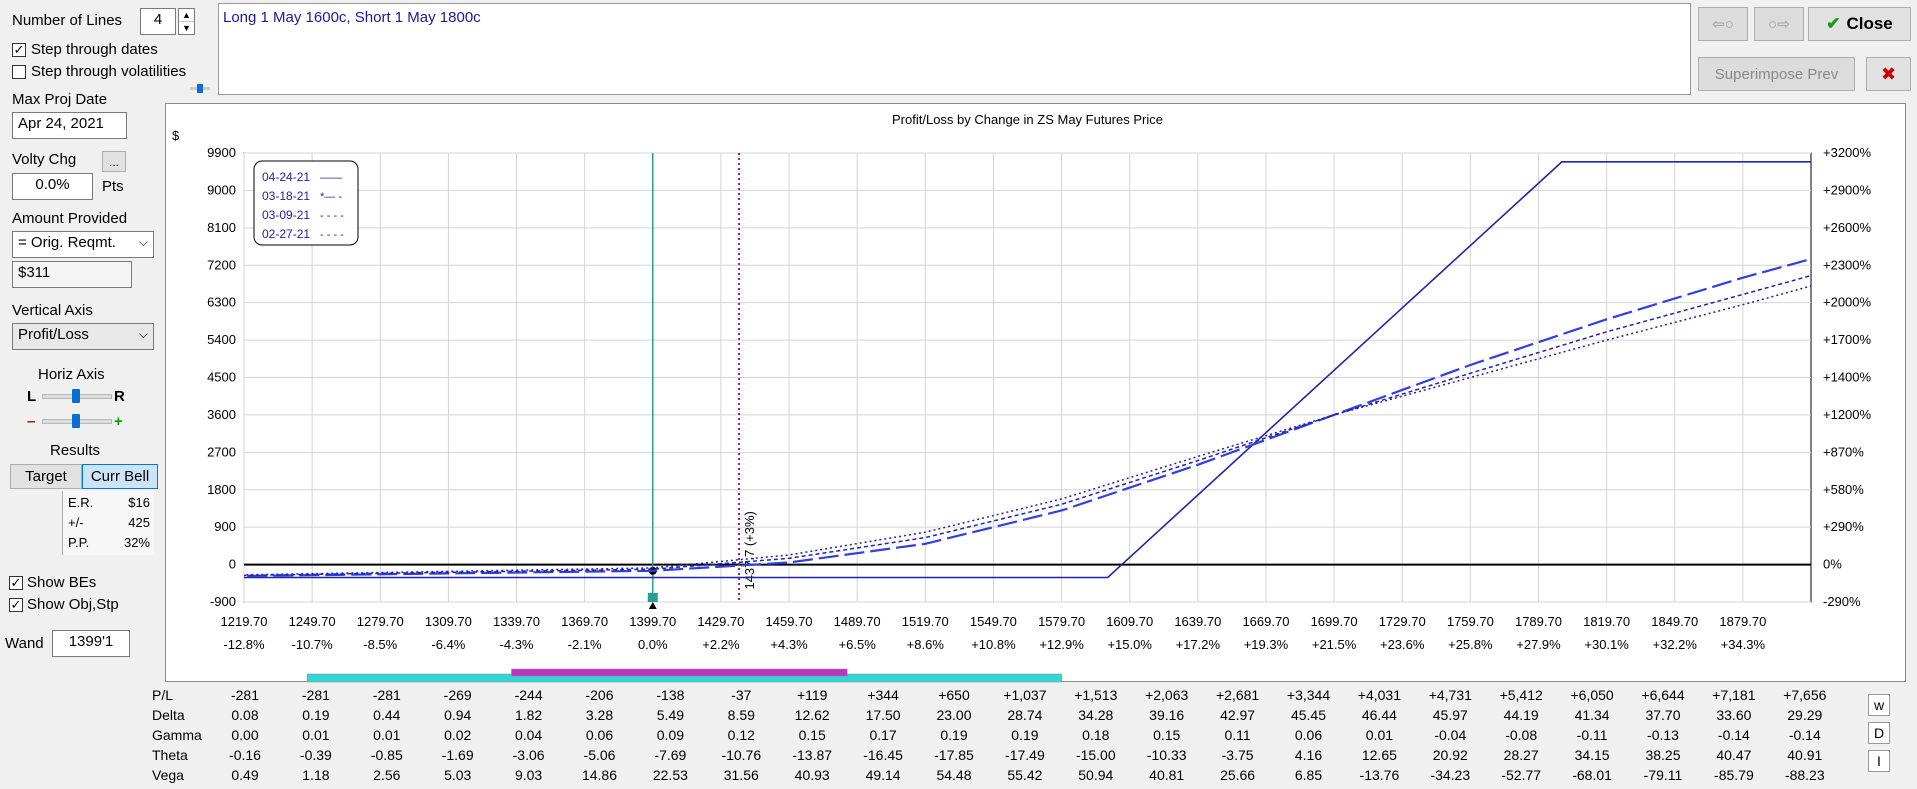 The image size is (1917, 789). Describe the element at coordinates (1521, 695) in the screenshot. I see `greeks-cell: +5,412` at that location.